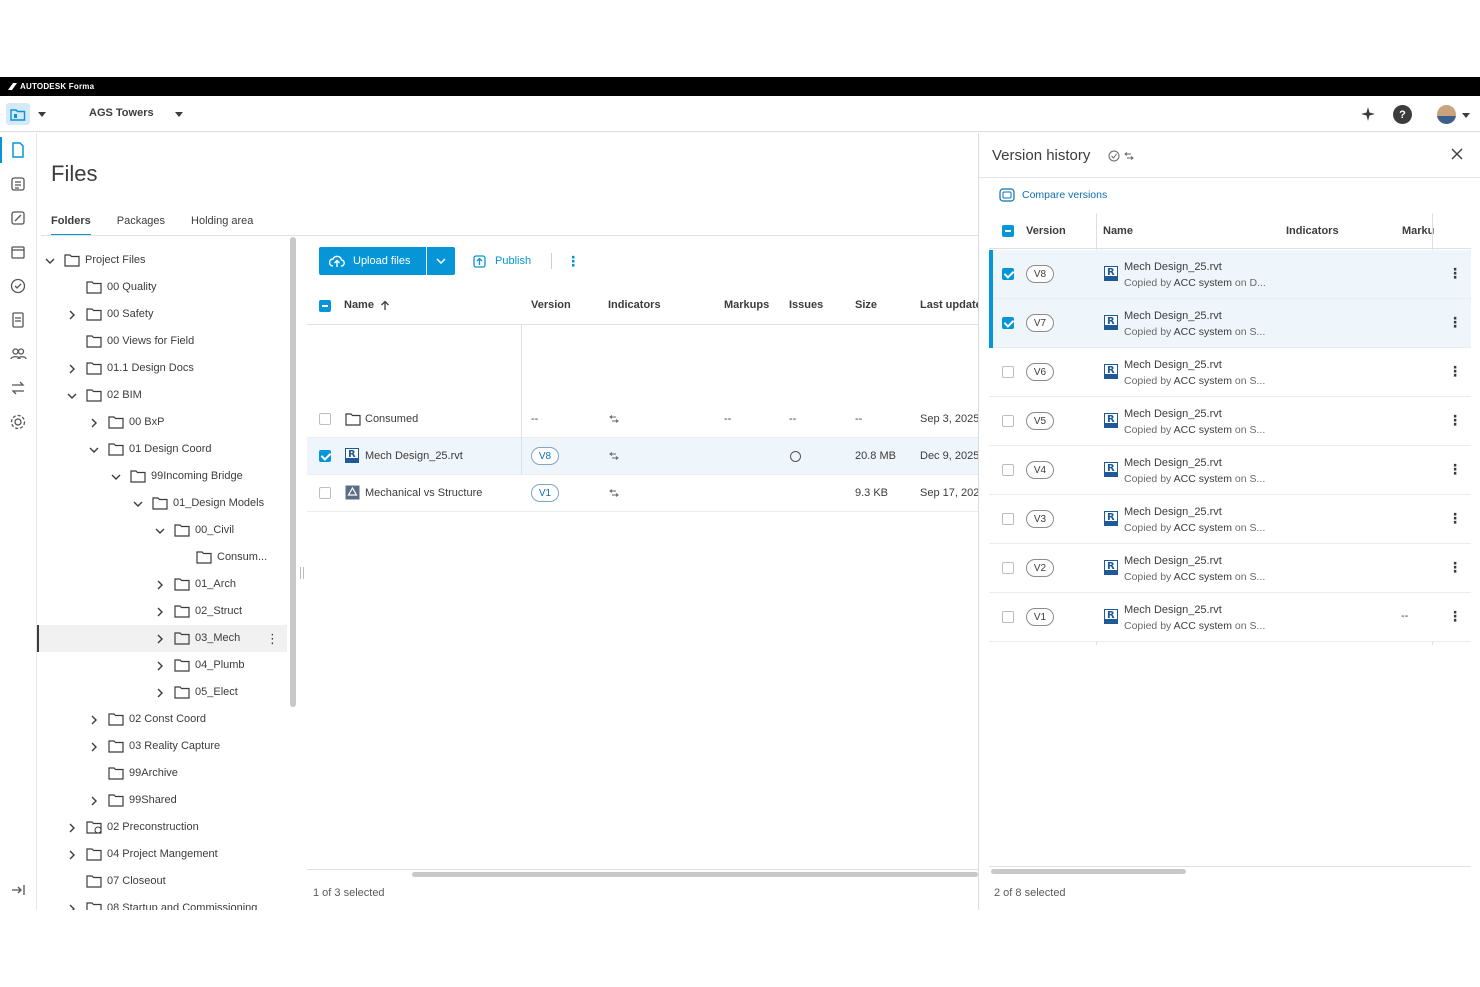 This screenshot has width=1480, height=987. What do you see at coordinates (18, 150) in the screenshot?
I see `files-icon` at bounding box center [18, 150].